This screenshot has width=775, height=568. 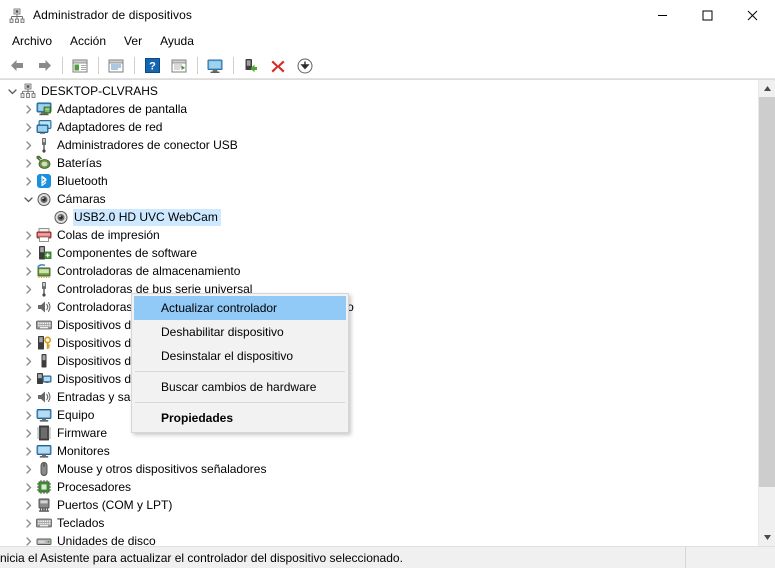 What do you see at coordinates (44, 307) in the screenshot?
I see `sound-controller-icon` at bounding box center [44, 307].